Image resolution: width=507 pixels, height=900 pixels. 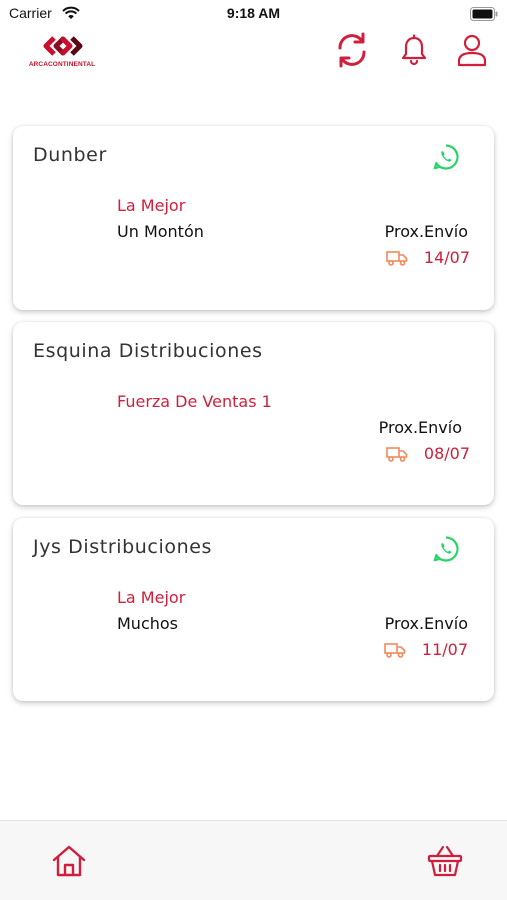 I want to click on card-title: Dunber, so click(x=70, y=155).